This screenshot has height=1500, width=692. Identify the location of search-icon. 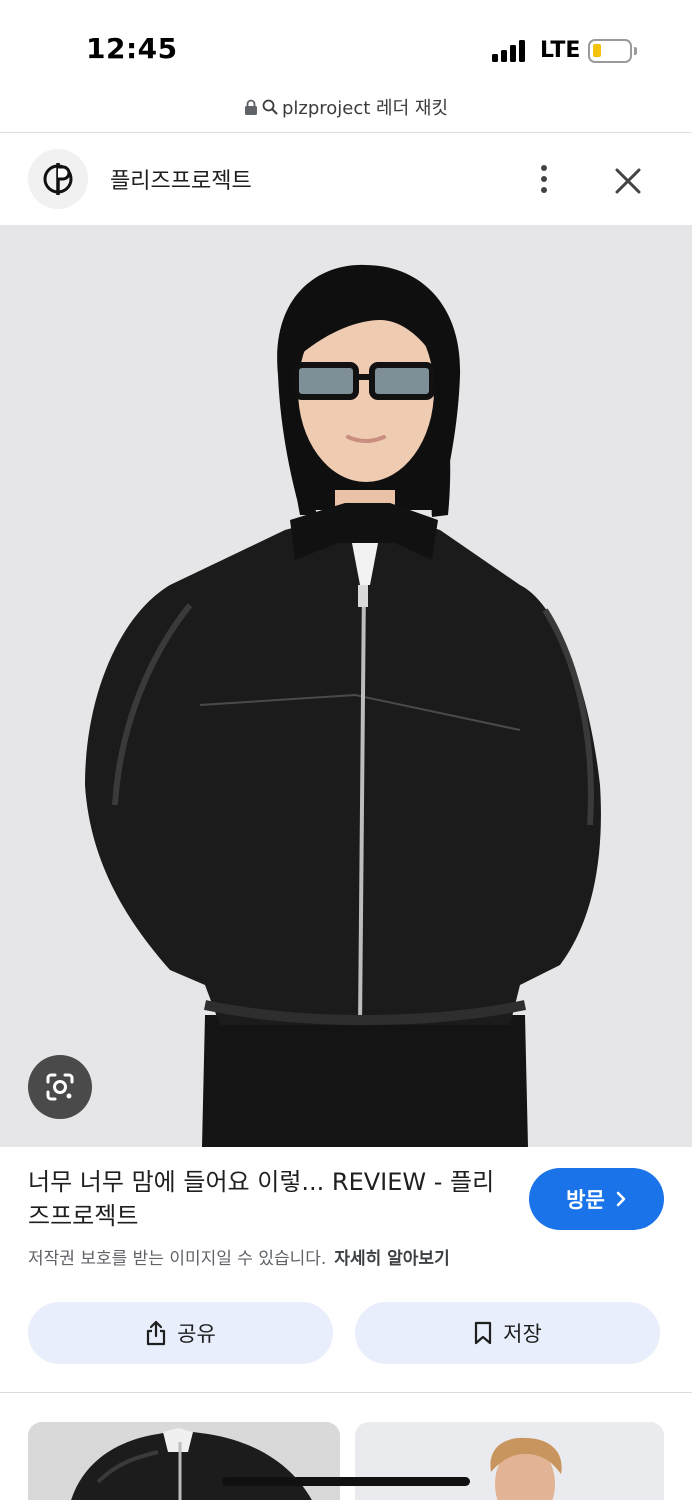
(270, 107).